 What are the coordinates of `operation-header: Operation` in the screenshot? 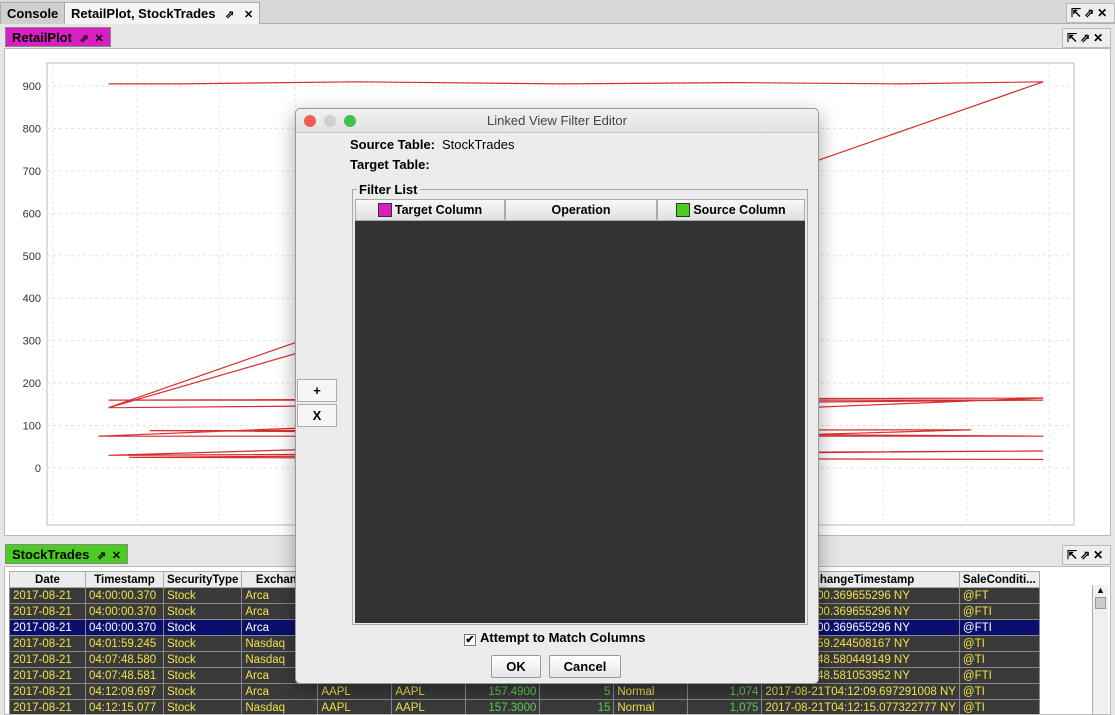 It's located at (581, 210).